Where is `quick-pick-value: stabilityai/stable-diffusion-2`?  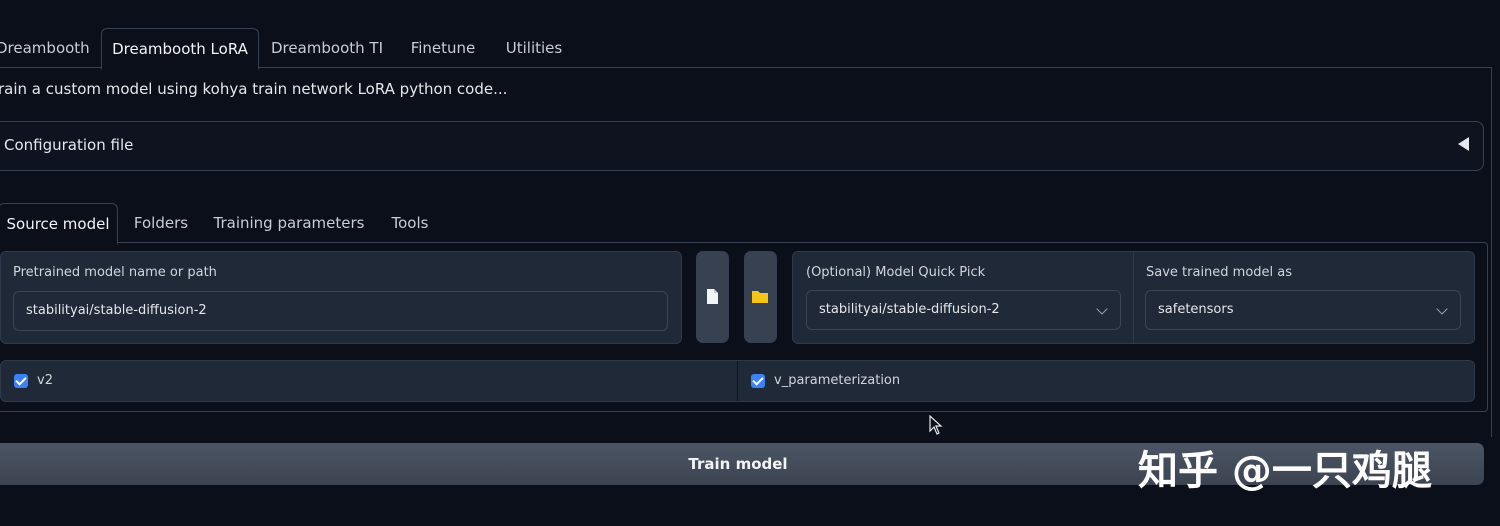
quick-pick-value: stabilityai/stable-diffusion-2 is located at coordinates (909, 309).